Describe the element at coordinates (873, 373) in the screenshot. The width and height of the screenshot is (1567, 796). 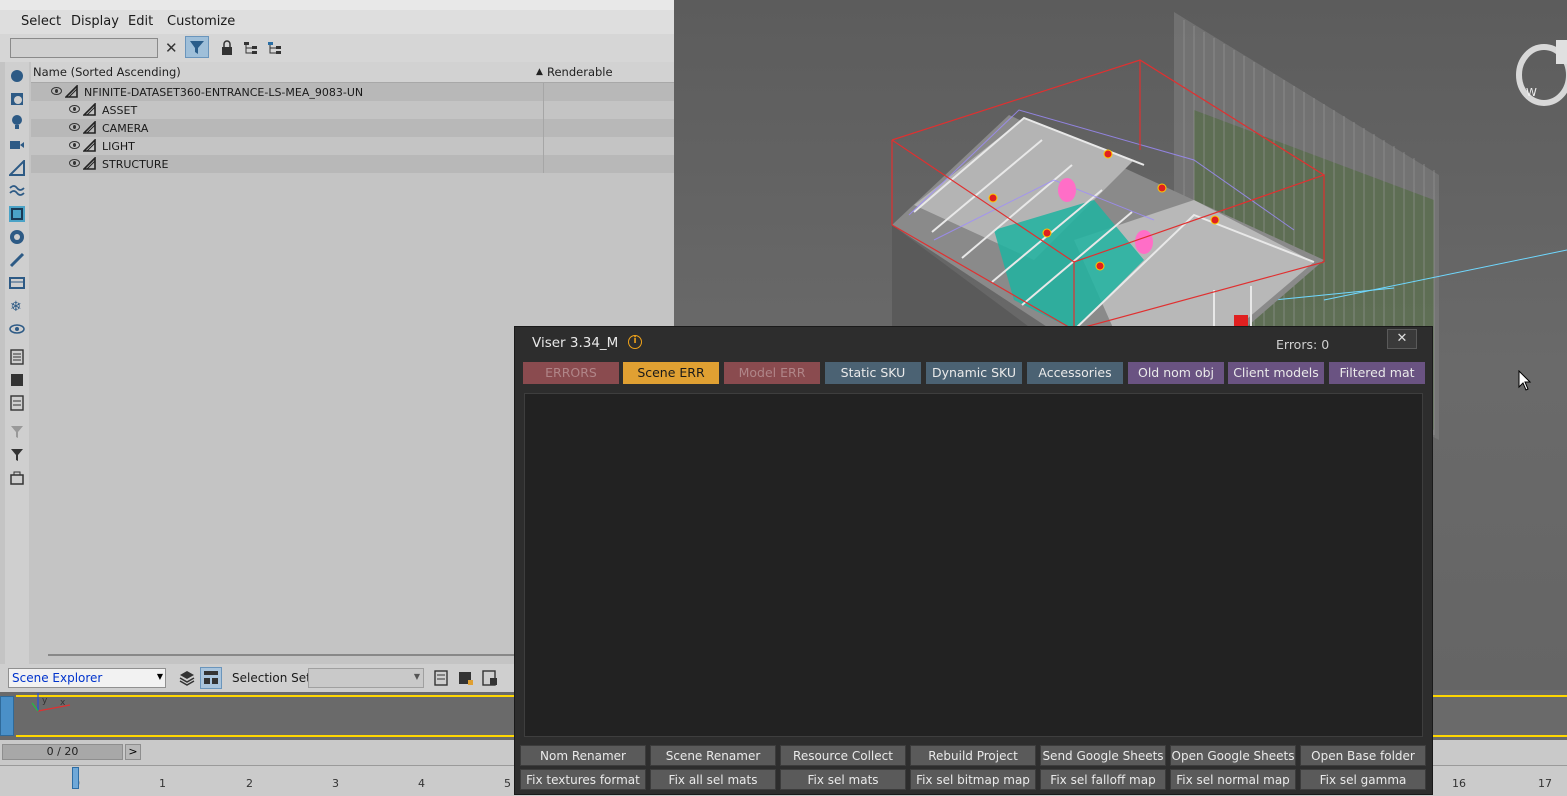
I see `tab-static-sku: Static SKU` at that location.